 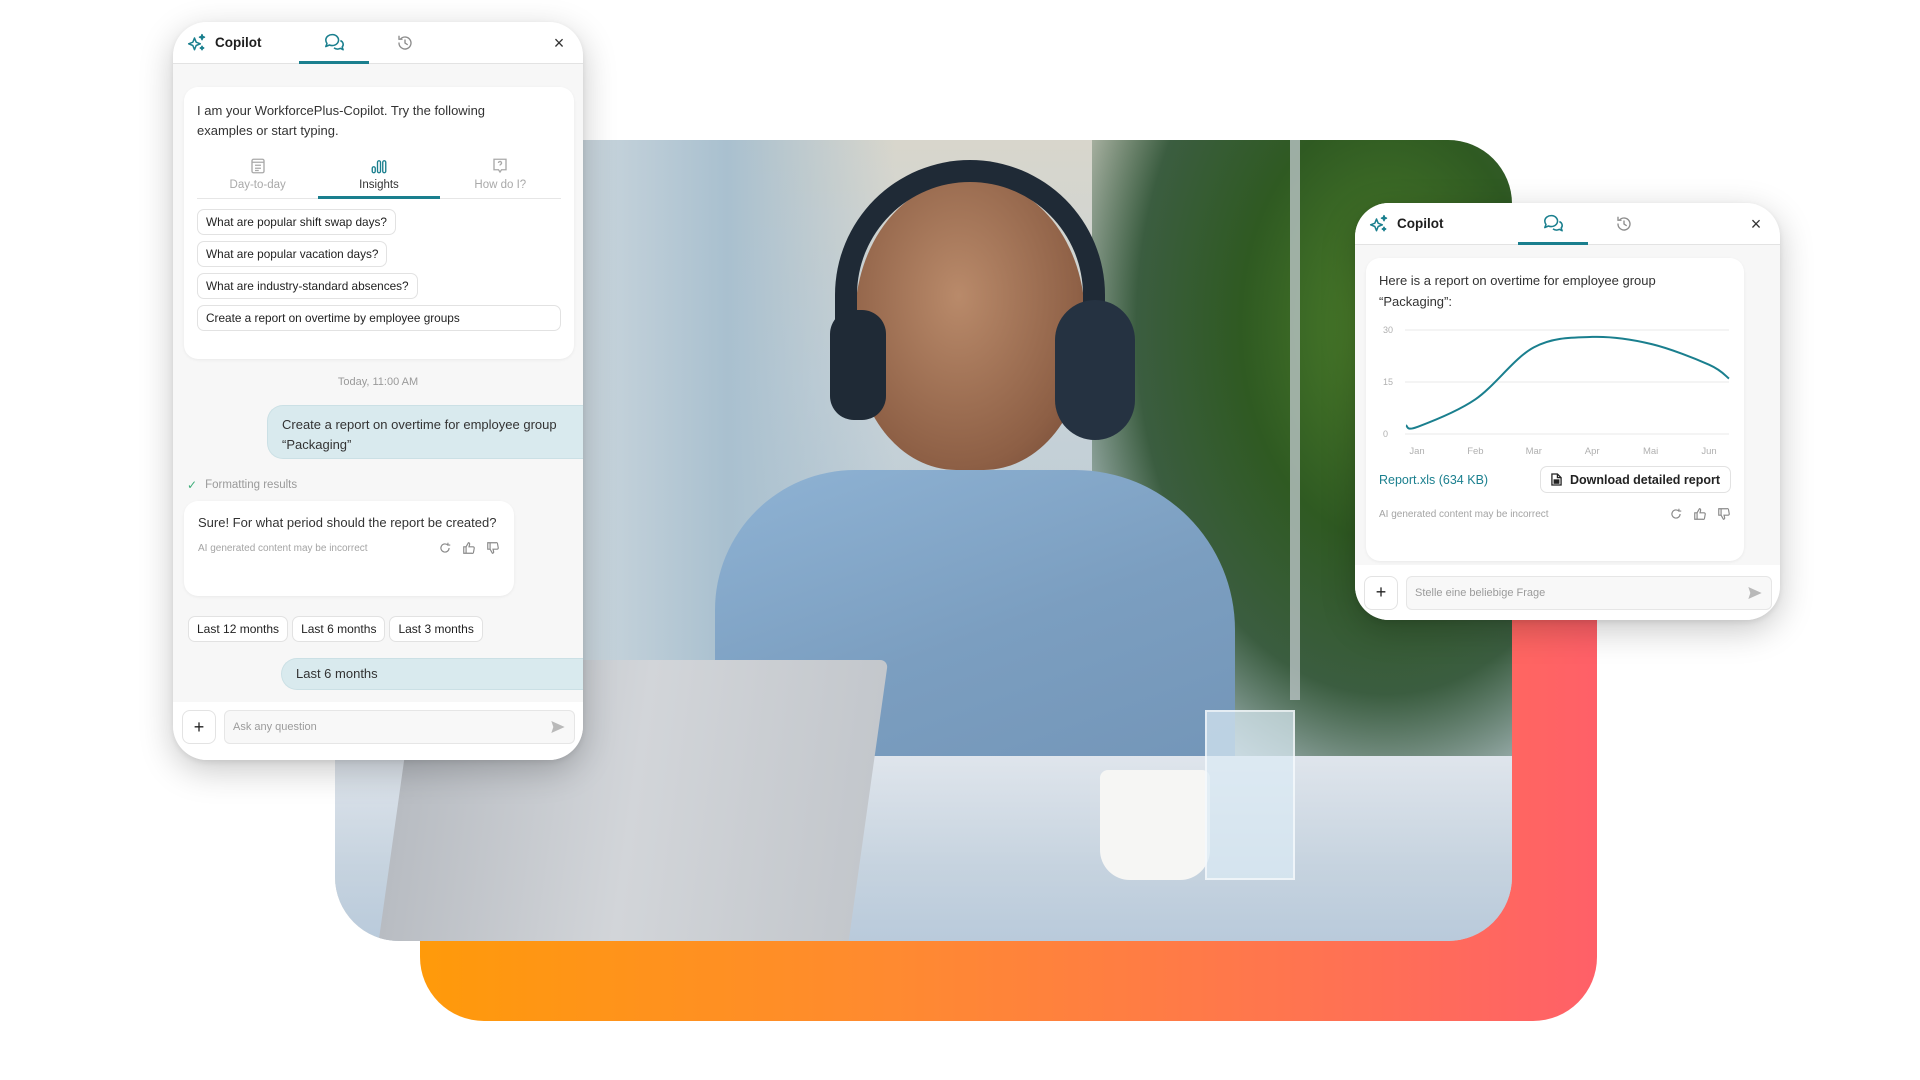 I want to click on download-report-button: Download detailed report, so click(x=1635, y=479).